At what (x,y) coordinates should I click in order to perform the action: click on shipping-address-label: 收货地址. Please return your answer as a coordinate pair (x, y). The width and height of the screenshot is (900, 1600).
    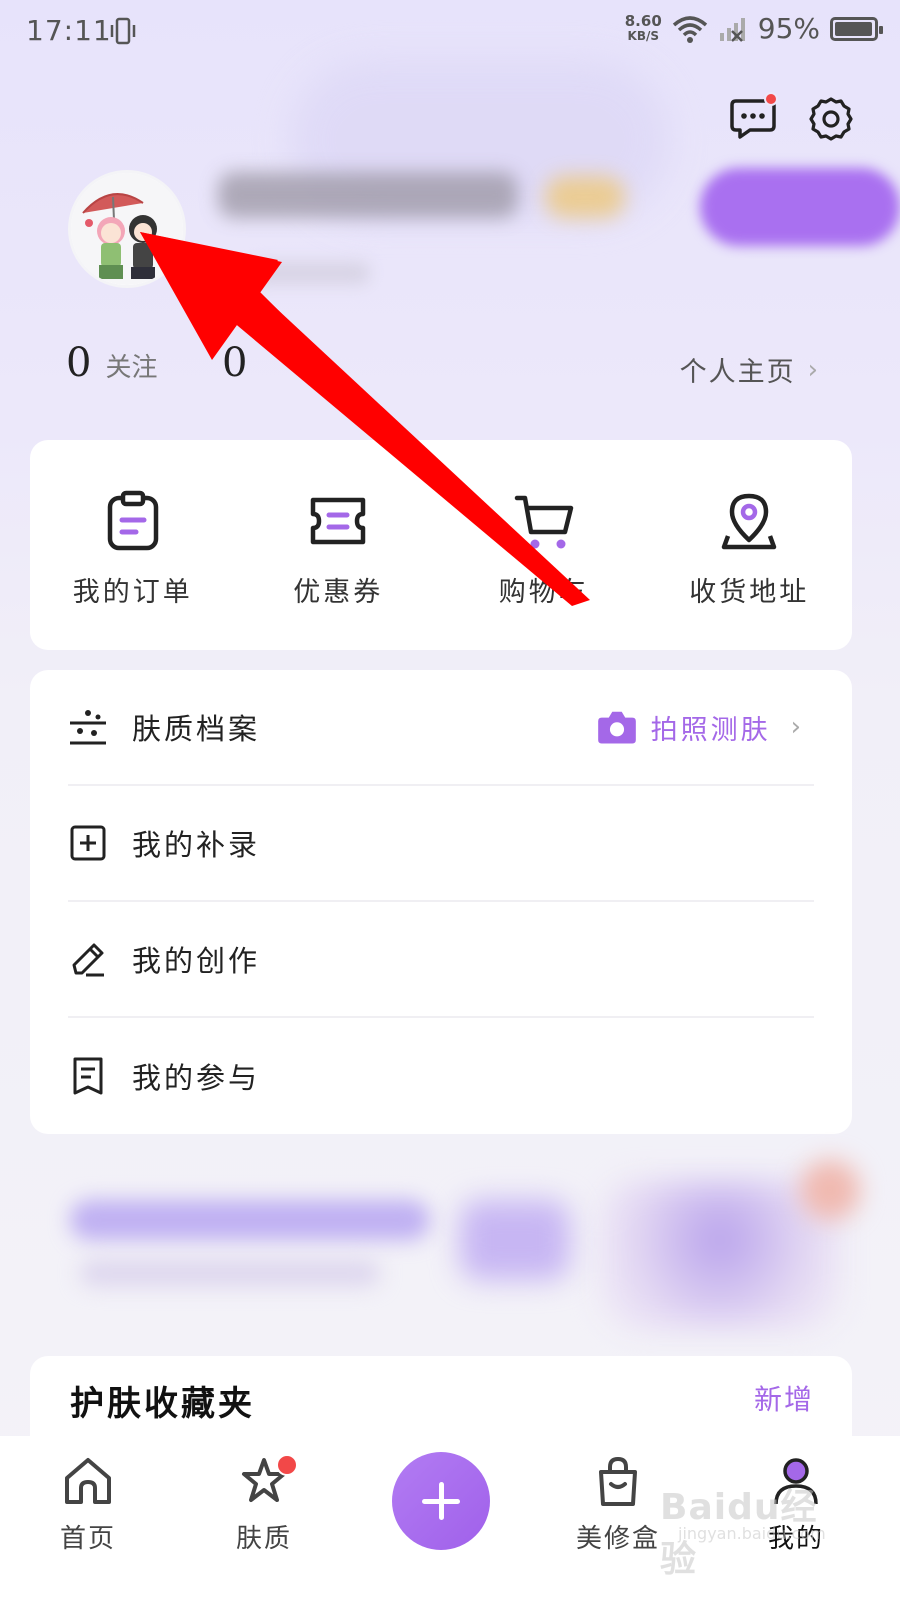
    Looking at the image, I should click on (749, 592).